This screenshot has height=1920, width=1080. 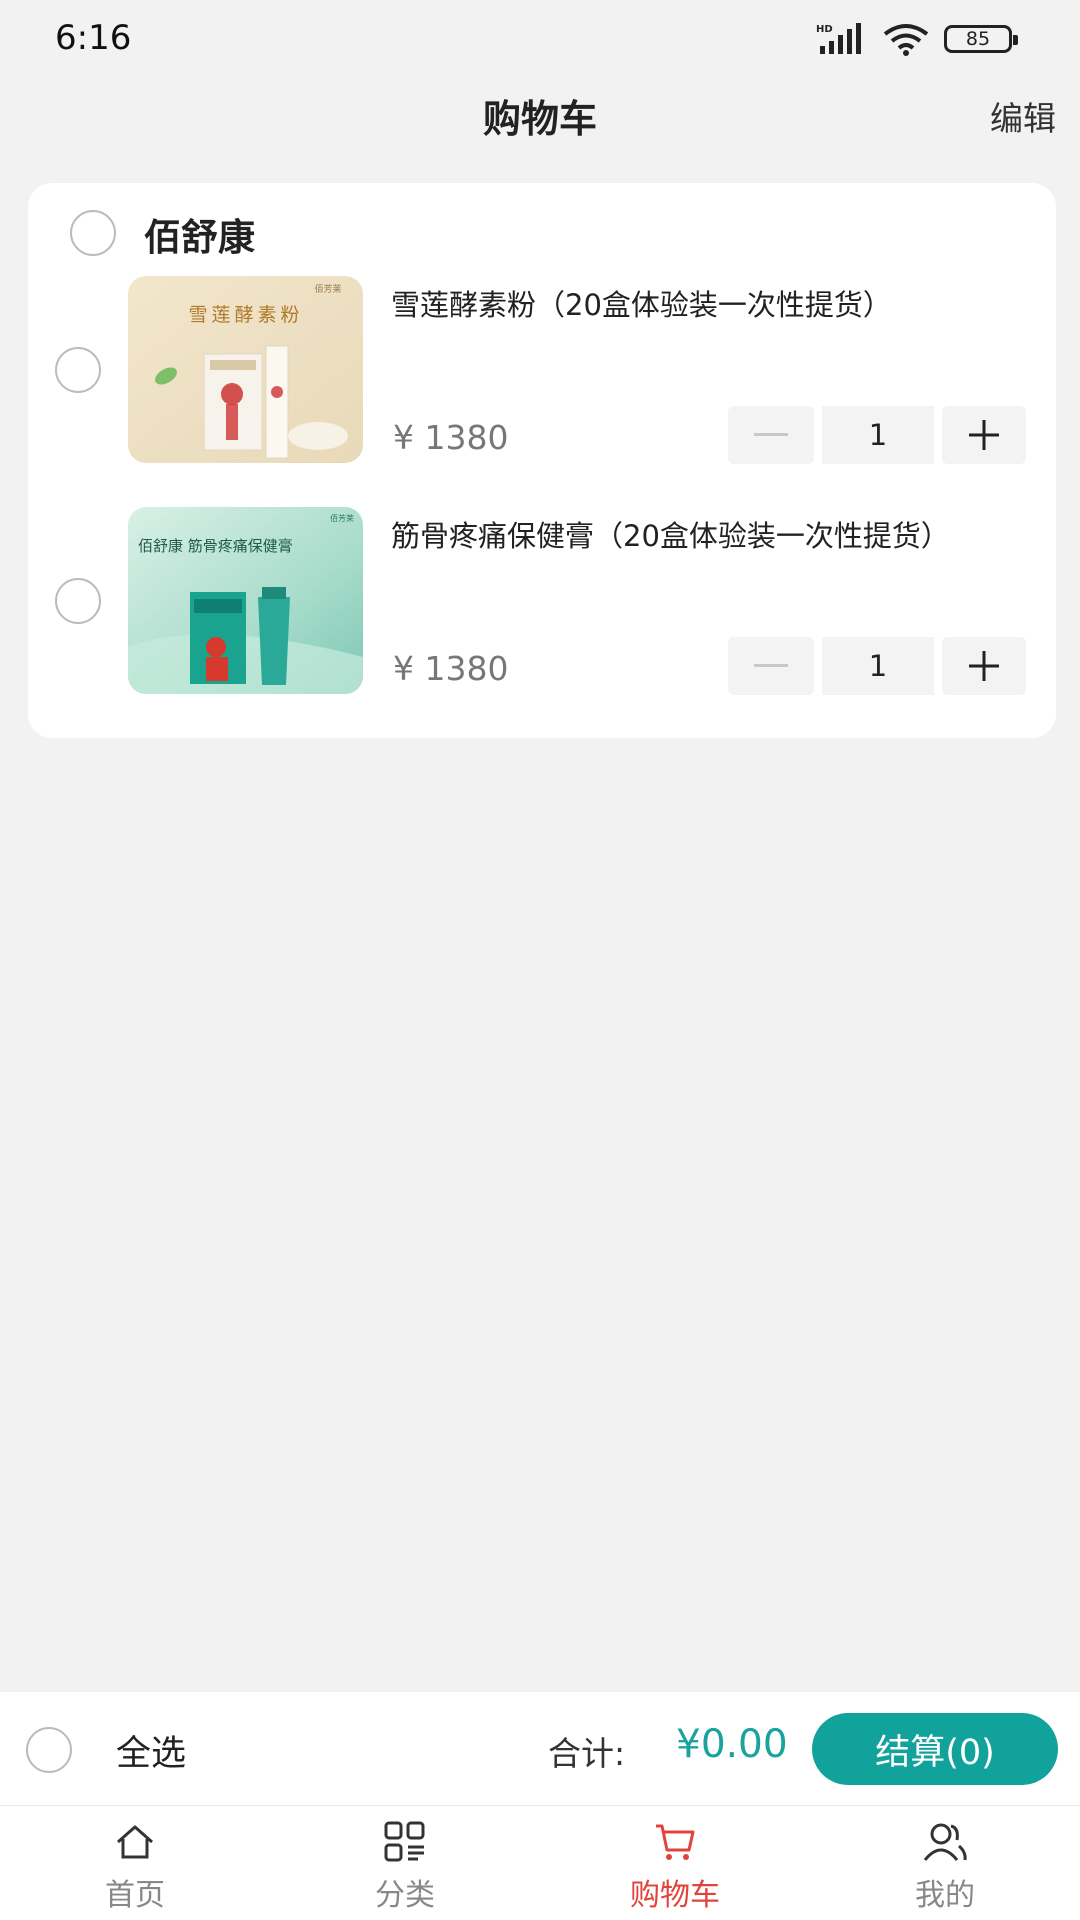 What do you see at coordinates (542, 371) in the screenshot?
I see `cart-item: 佰芳莱 雪莲酵素粉 雪莲酵素粉（20盒体验装一次性提货） ¥ 1380 1` at bounding box center [542, 371].